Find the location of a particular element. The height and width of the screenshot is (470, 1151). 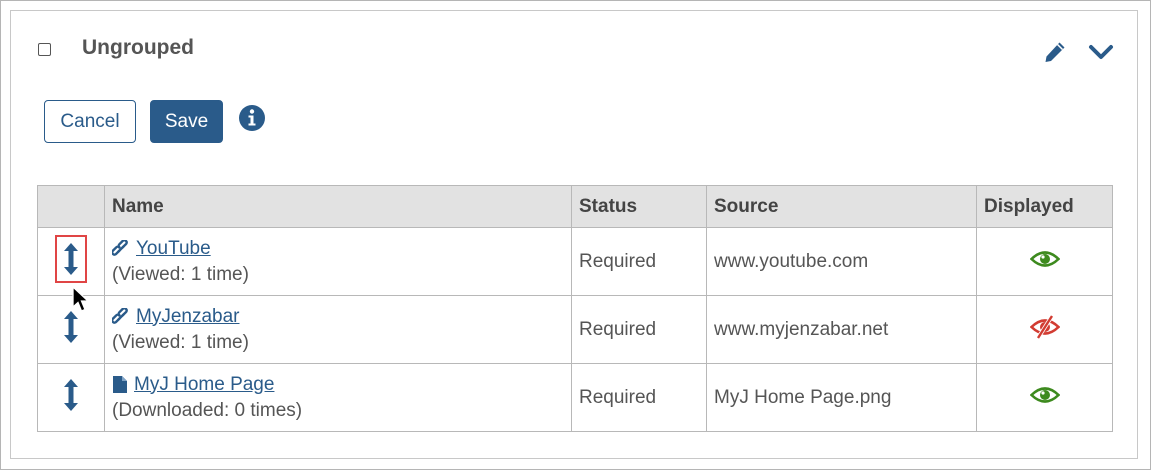

source-cell: www.myjenzabar.net is located at coordinates (841, 329).